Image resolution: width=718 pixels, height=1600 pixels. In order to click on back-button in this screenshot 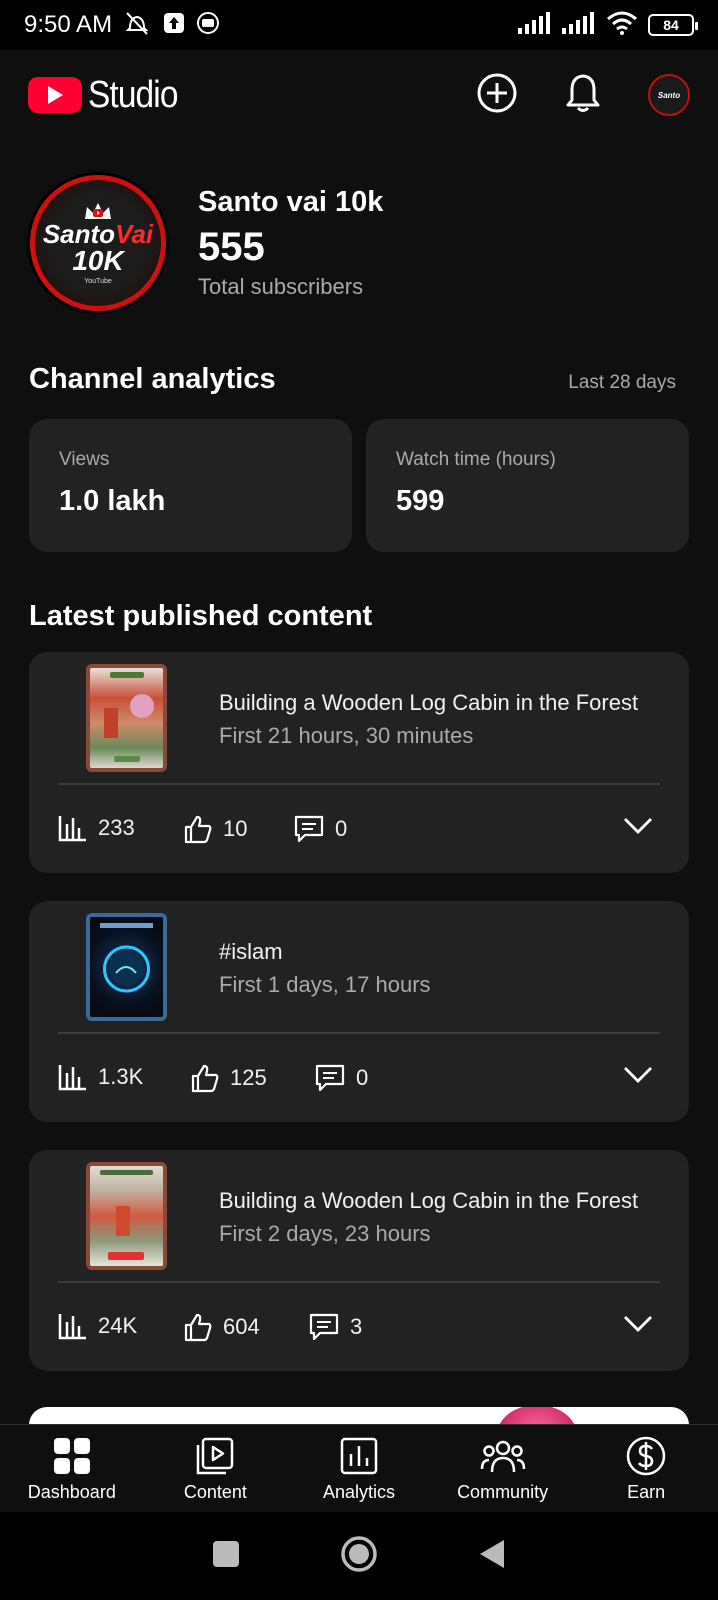, I will do `click(492, 1556)`.